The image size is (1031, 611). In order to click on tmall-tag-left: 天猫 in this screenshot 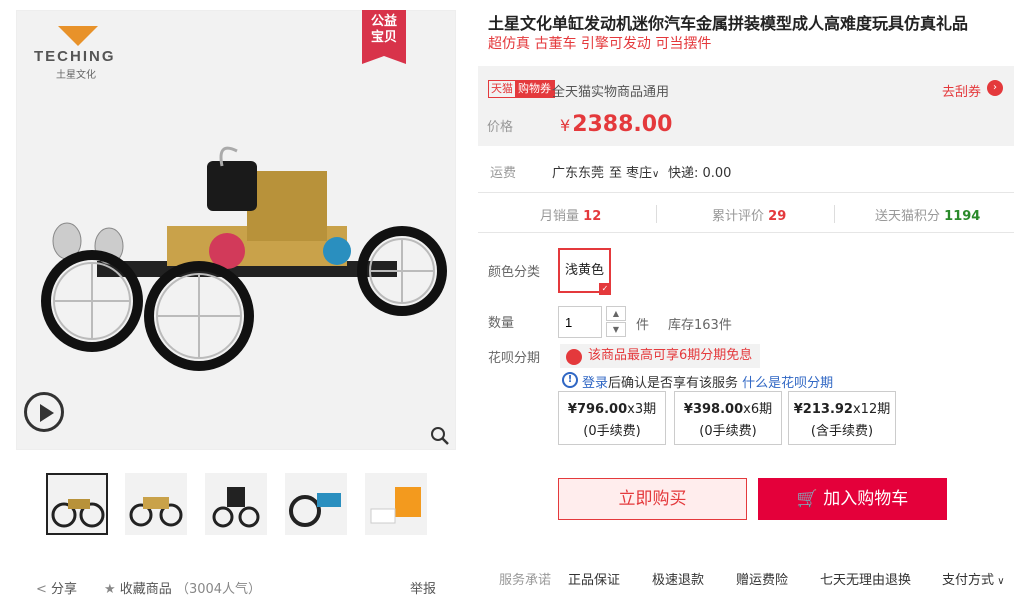, I will do `click(502, 88)`.